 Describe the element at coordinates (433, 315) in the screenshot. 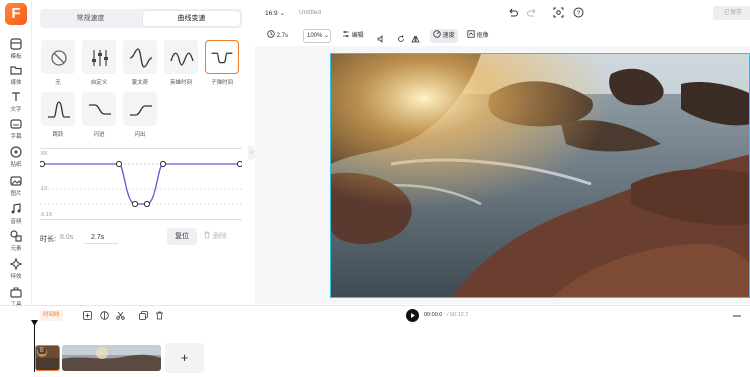

I see `current-time: 00:00.0` at that location.